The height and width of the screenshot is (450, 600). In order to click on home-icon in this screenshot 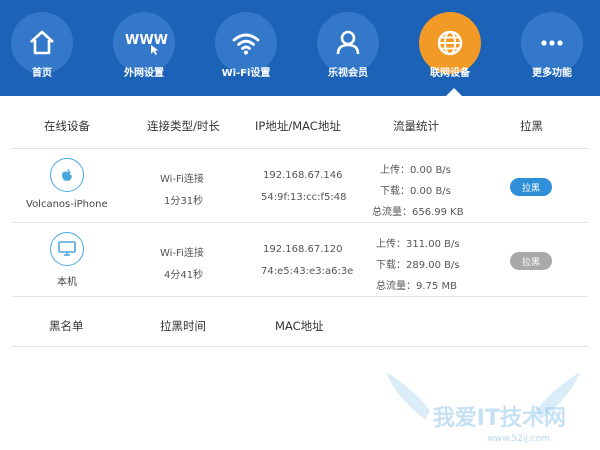, I will do `click(42, 42)`.